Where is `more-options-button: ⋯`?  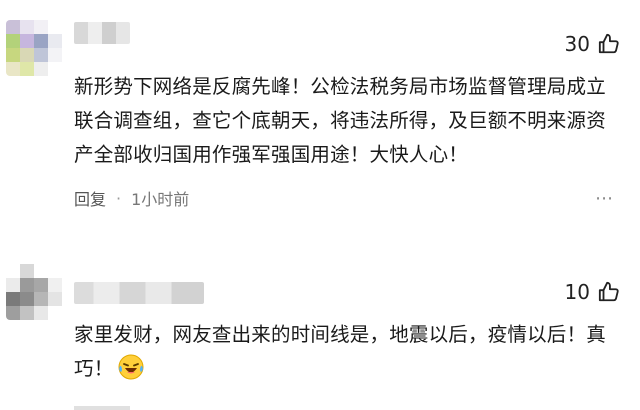
more-options-button: ⋯ is located at coordinates (604, 198).